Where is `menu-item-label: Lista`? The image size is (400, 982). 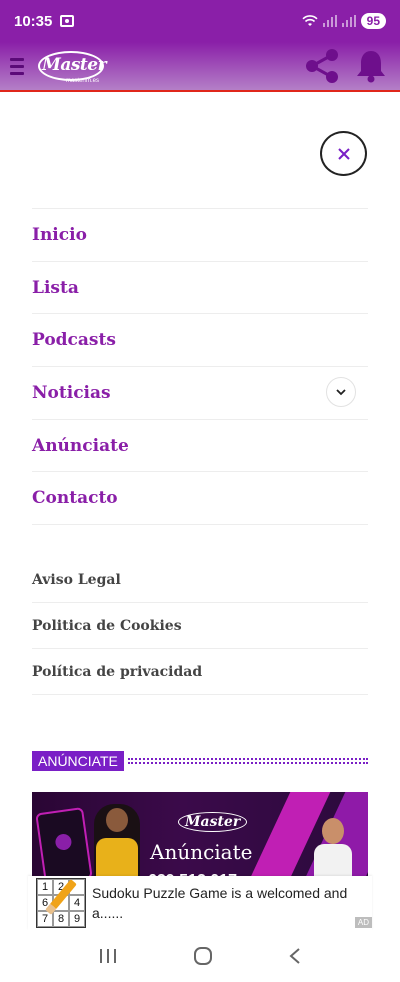 menu-item-label: Lista is located at coordinates (55, 287).